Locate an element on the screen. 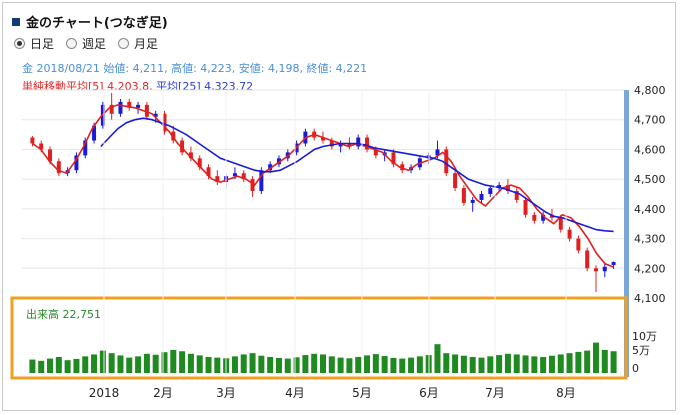 The image size is (680, 415). volume-tick-label: 5万 is located at coordinates (641, 350).